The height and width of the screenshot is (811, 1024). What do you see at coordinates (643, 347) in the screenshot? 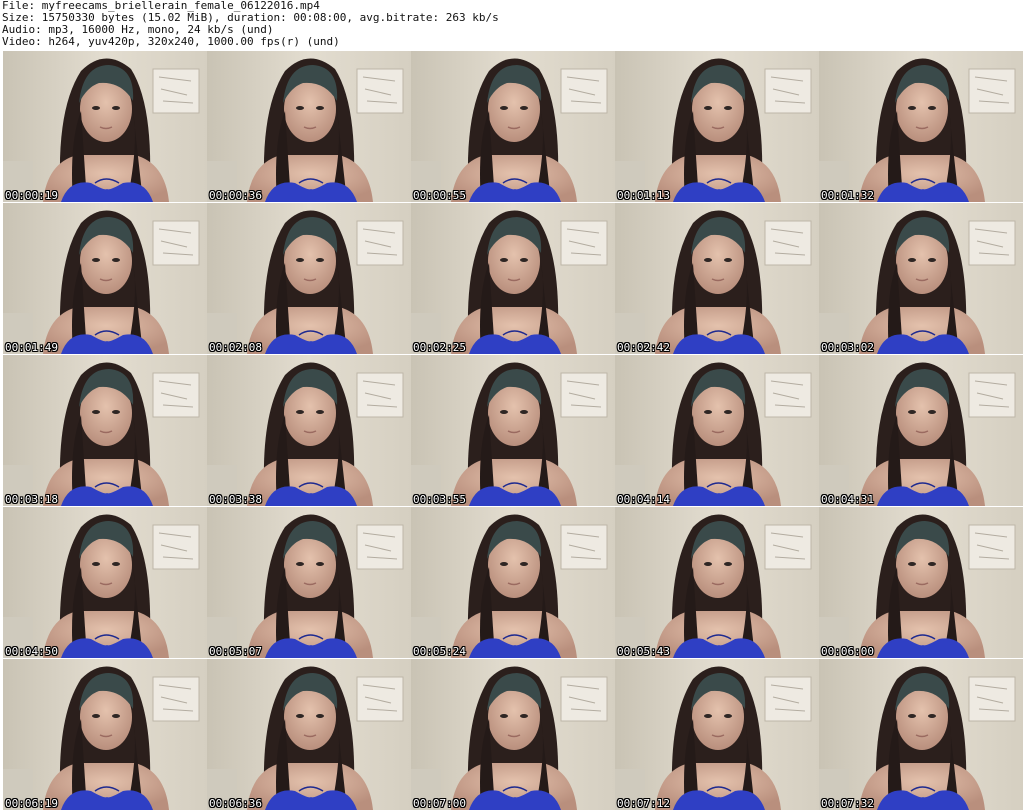
I see `thumbnail-timestamp: 00:02:42` at bounding box center [643, 347].